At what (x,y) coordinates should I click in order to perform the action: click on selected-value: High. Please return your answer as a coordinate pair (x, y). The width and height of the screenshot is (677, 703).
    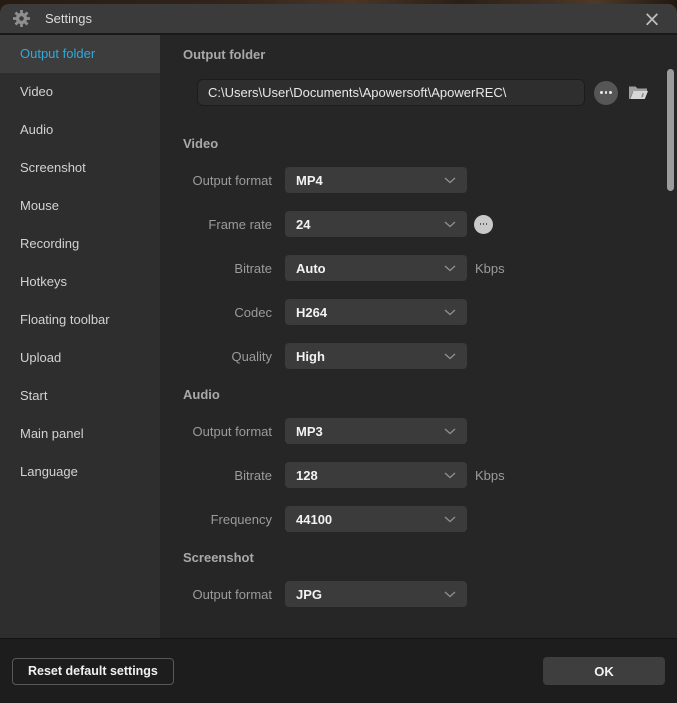
    Looking at the image, I should click on (310, 356).